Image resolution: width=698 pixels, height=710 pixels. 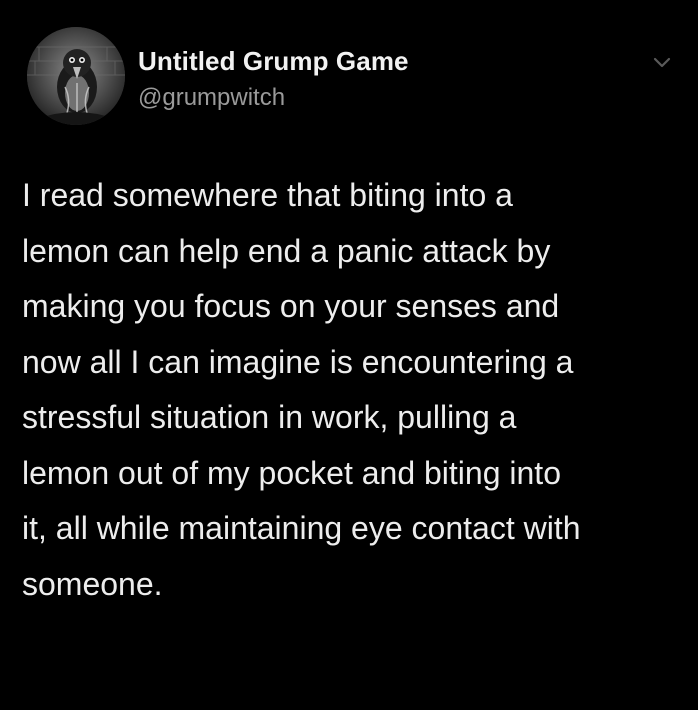 What do you see at coordinates (273, 61) in the screenshot?
I see `display-name: Untitled Grump Game` at bounding box center [273, 61].